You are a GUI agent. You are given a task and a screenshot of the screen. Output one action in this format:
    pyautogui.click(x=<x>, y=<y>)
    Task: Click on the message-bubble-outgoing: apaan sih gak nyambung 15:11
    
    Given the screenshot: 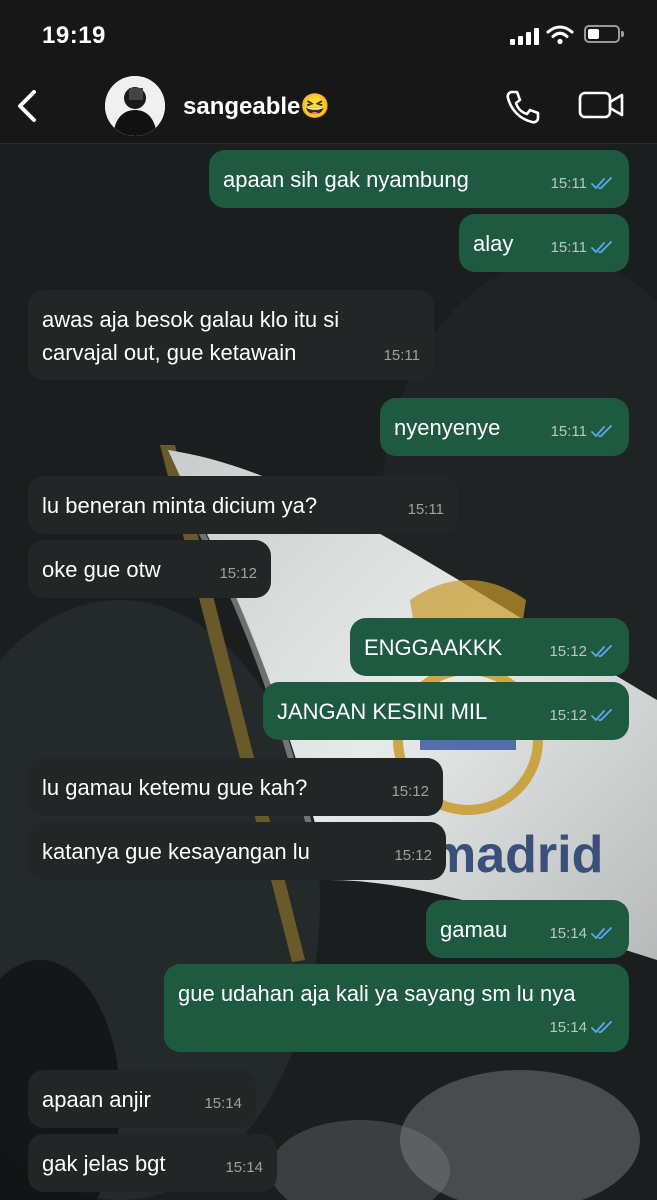 What is the action you would take?
    pyautogui.click(x=419, y=179)
    